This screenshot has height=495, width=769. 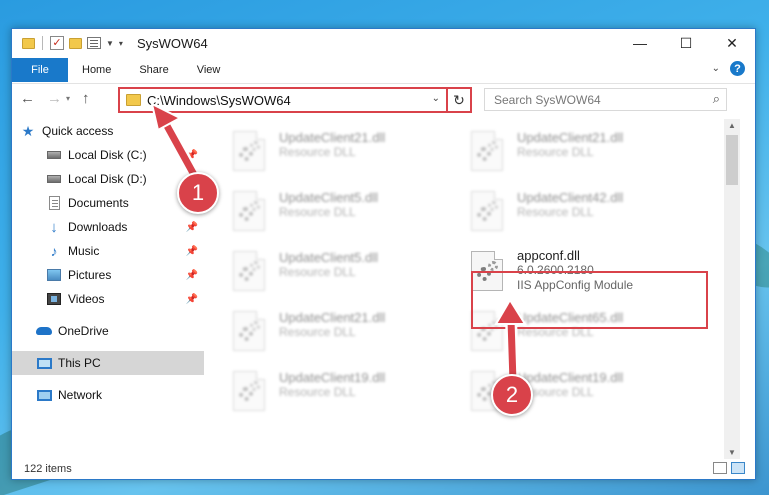 What do you see at coordinates (108, 363) in the screenshot?
I see `sidebar-item-this-pc: This PC` at bounding box center [108, 363].